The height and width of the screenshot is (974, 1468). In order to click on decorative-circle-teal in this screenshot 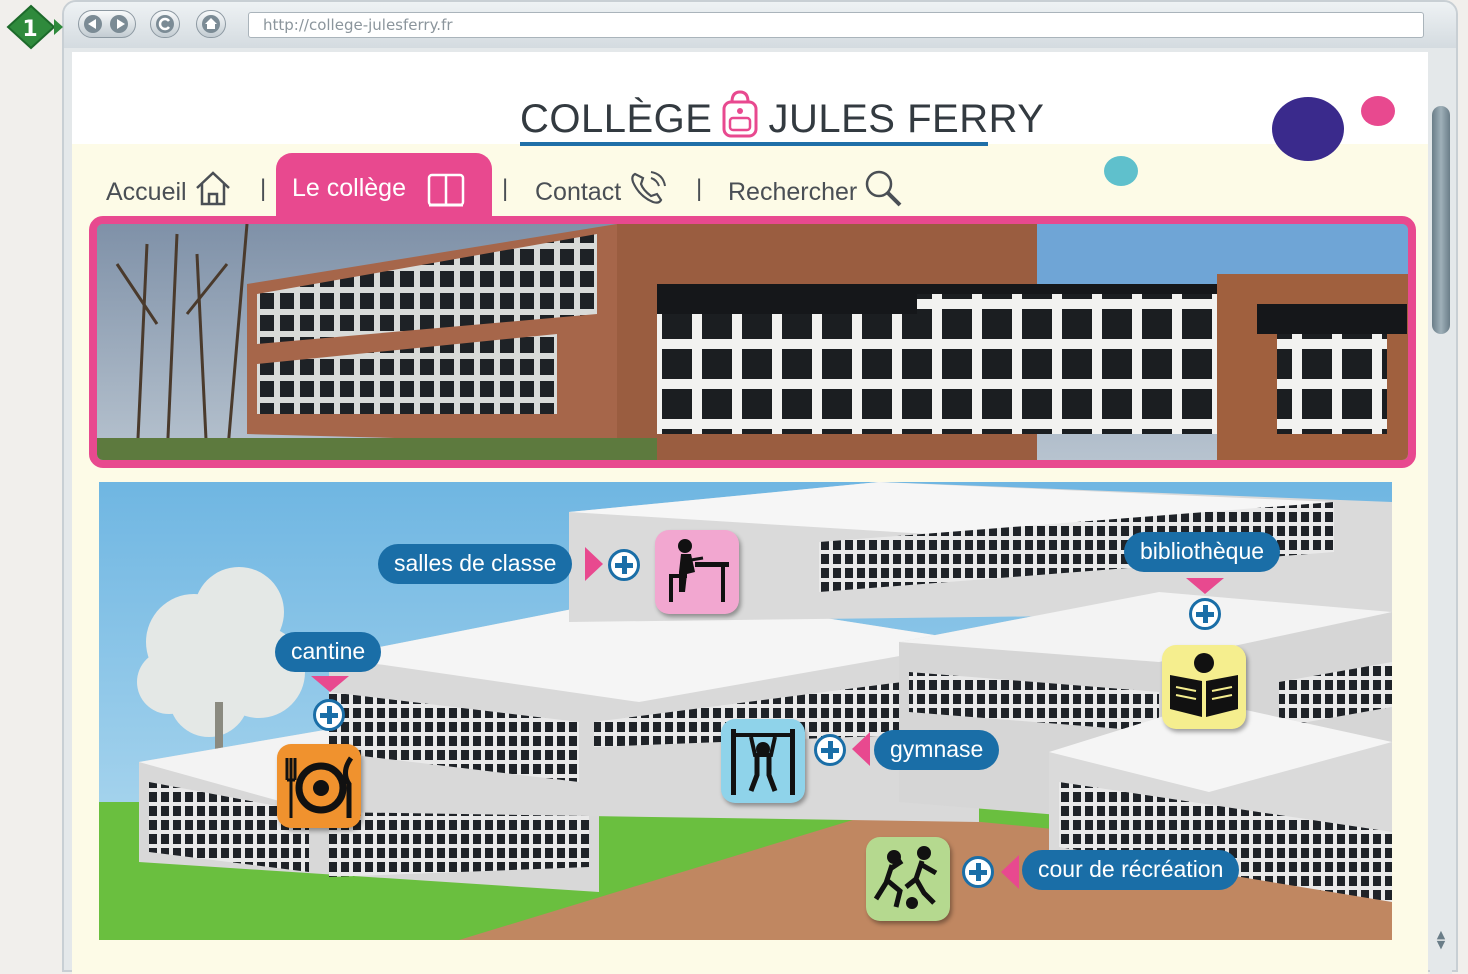, I will do `click(1121, 171)`.